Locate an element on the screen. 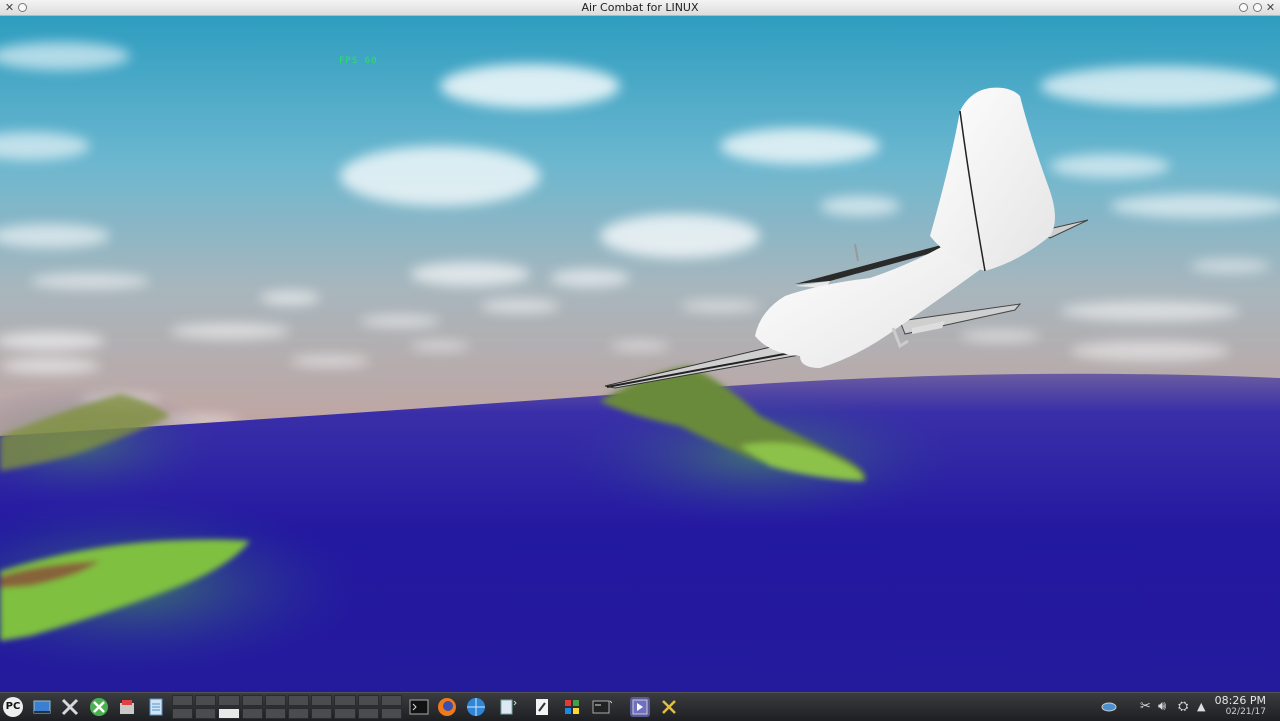 The image size is (1280, 721). file-manager-icon is located at coordinates (507, 707).